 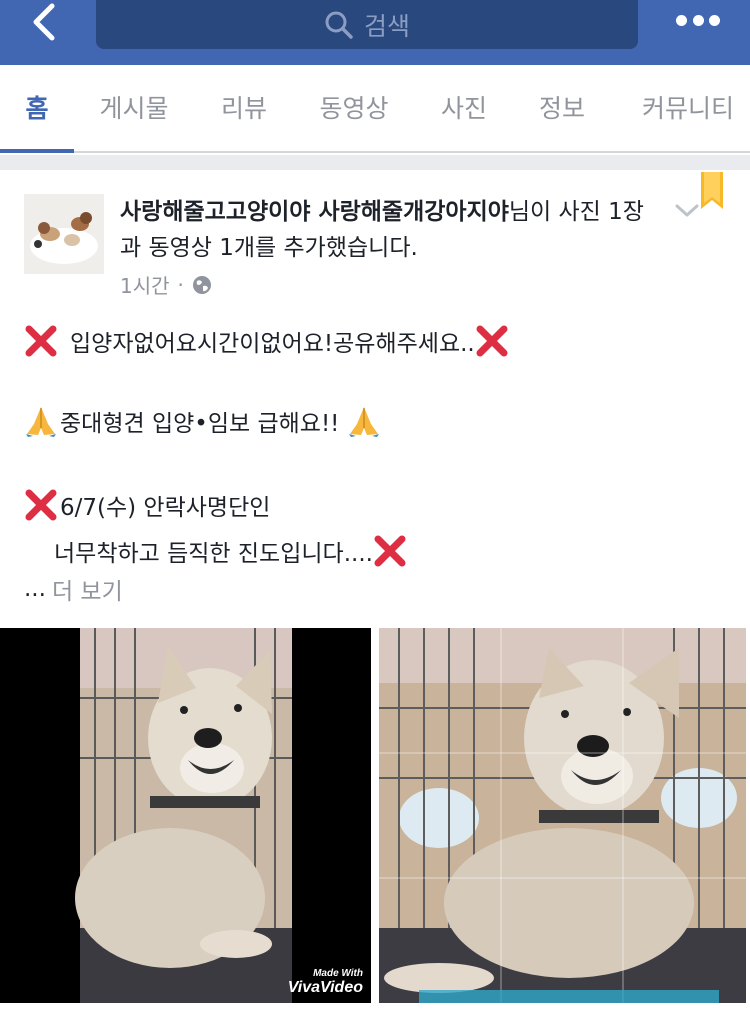 What do you see at coordinates (200, 424) in the screenshot?
I see `post-text-line: 중대형견 입양•임보 급해요!!` at bounding box center [200, 424].